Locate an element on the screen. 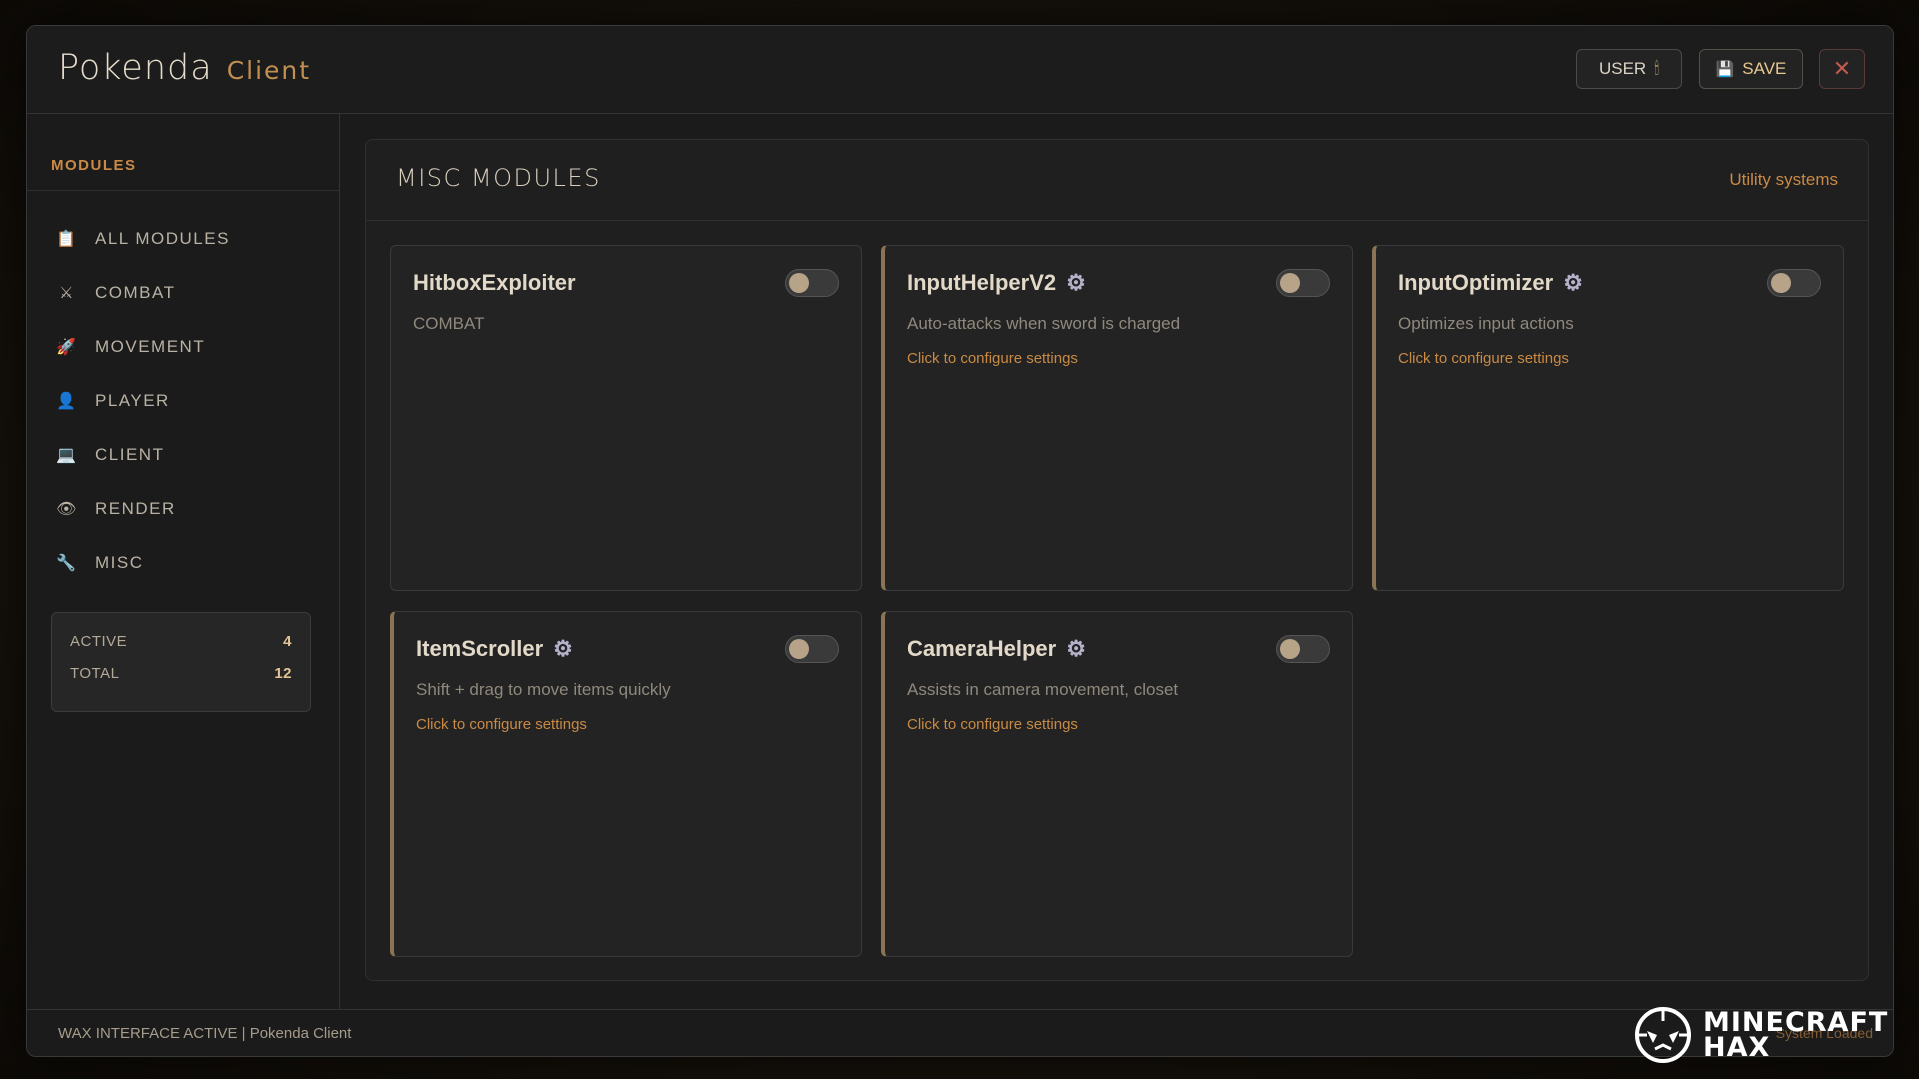 The image size is (1919, 1079). sidebar-item-label: CLIENT is located at coordinates (130, 454).